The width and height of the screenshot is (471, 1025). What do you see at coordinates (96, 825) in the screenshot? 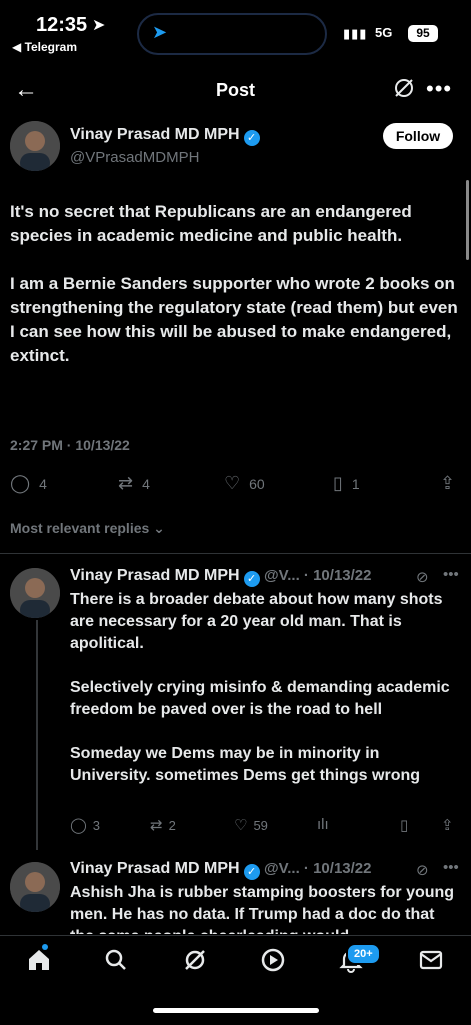
I see `reply-count: 3` at bounding box center [96, 825].